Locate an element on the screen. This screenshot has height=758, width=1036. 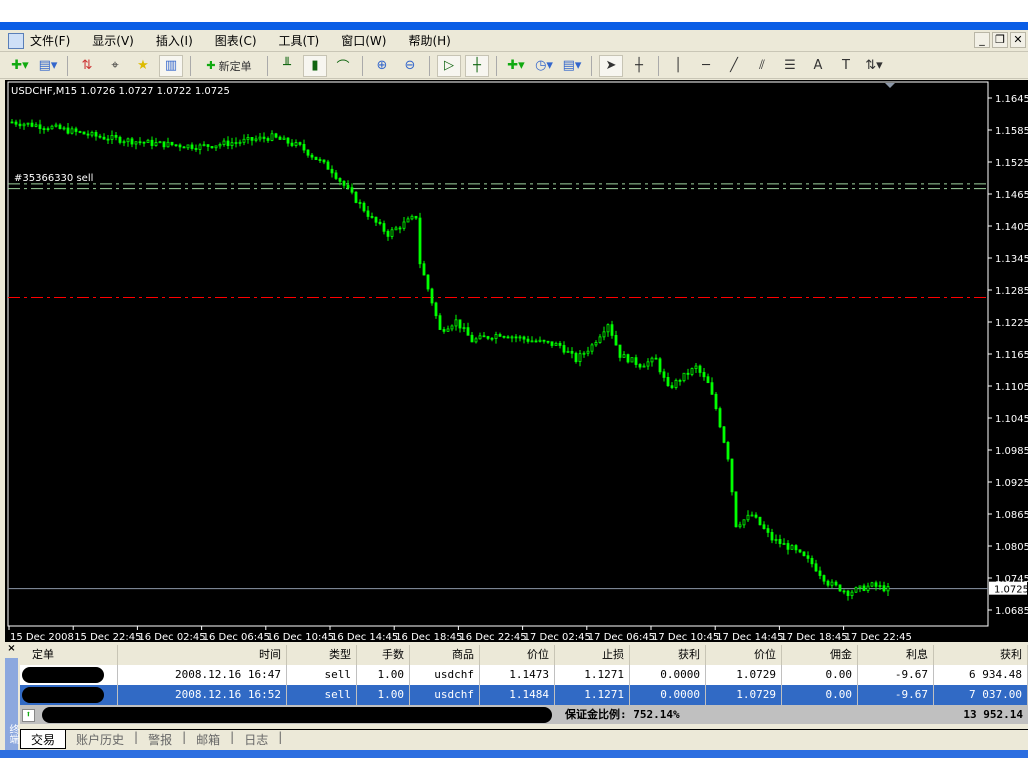
restore-icon: ❐ is located at coordinates (1000, 40).